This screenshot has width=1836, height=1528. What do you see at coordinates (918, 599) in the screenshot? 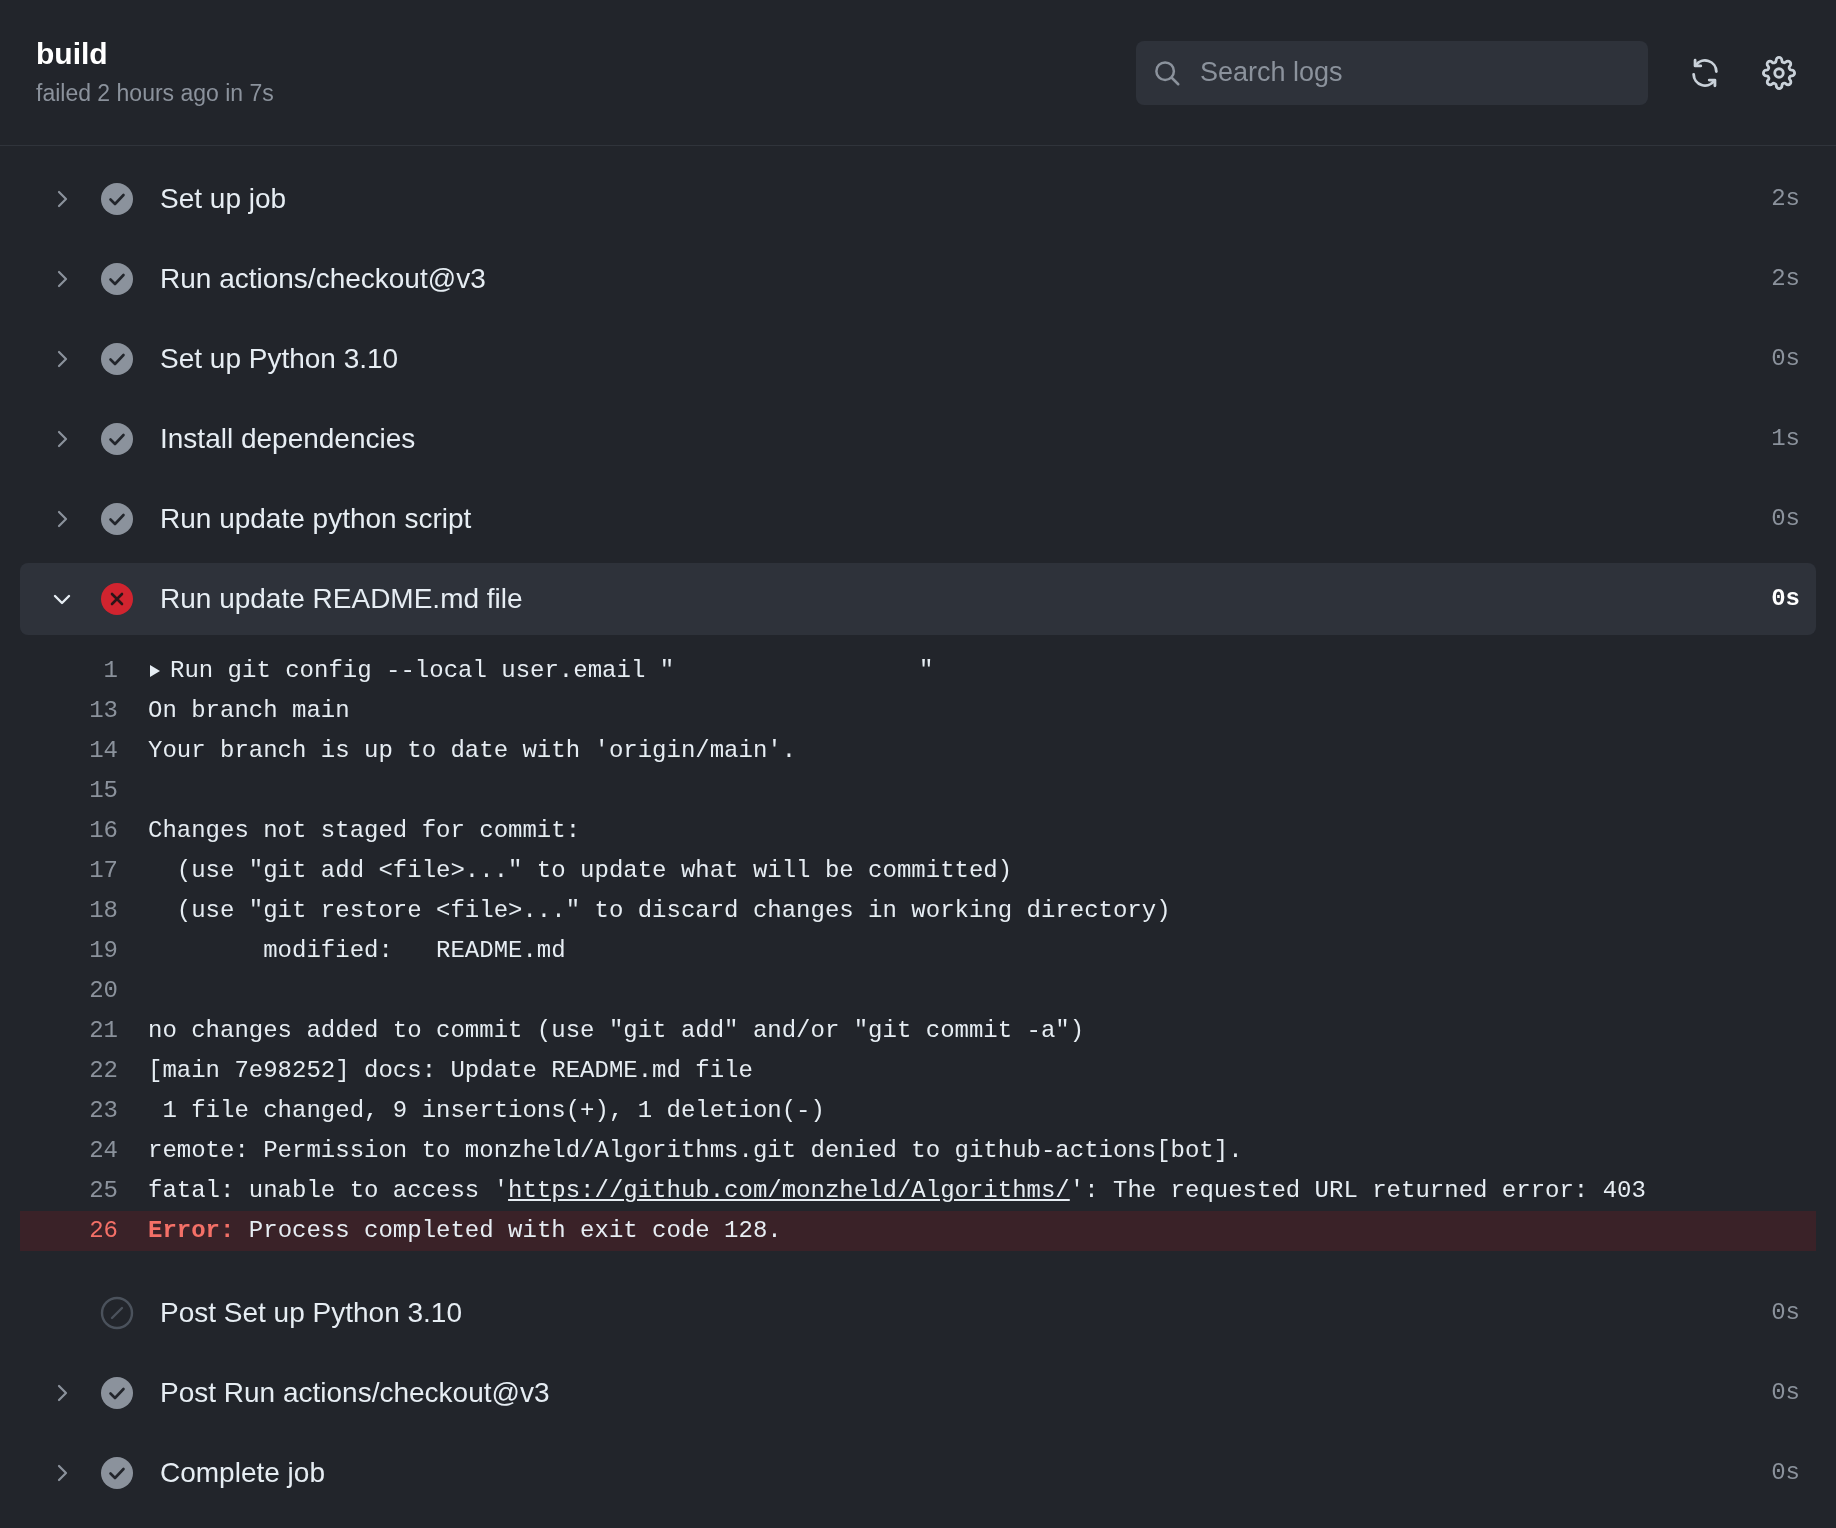
I see `step-row: Run update README.md file 0s` at bounding box center [918, 599].